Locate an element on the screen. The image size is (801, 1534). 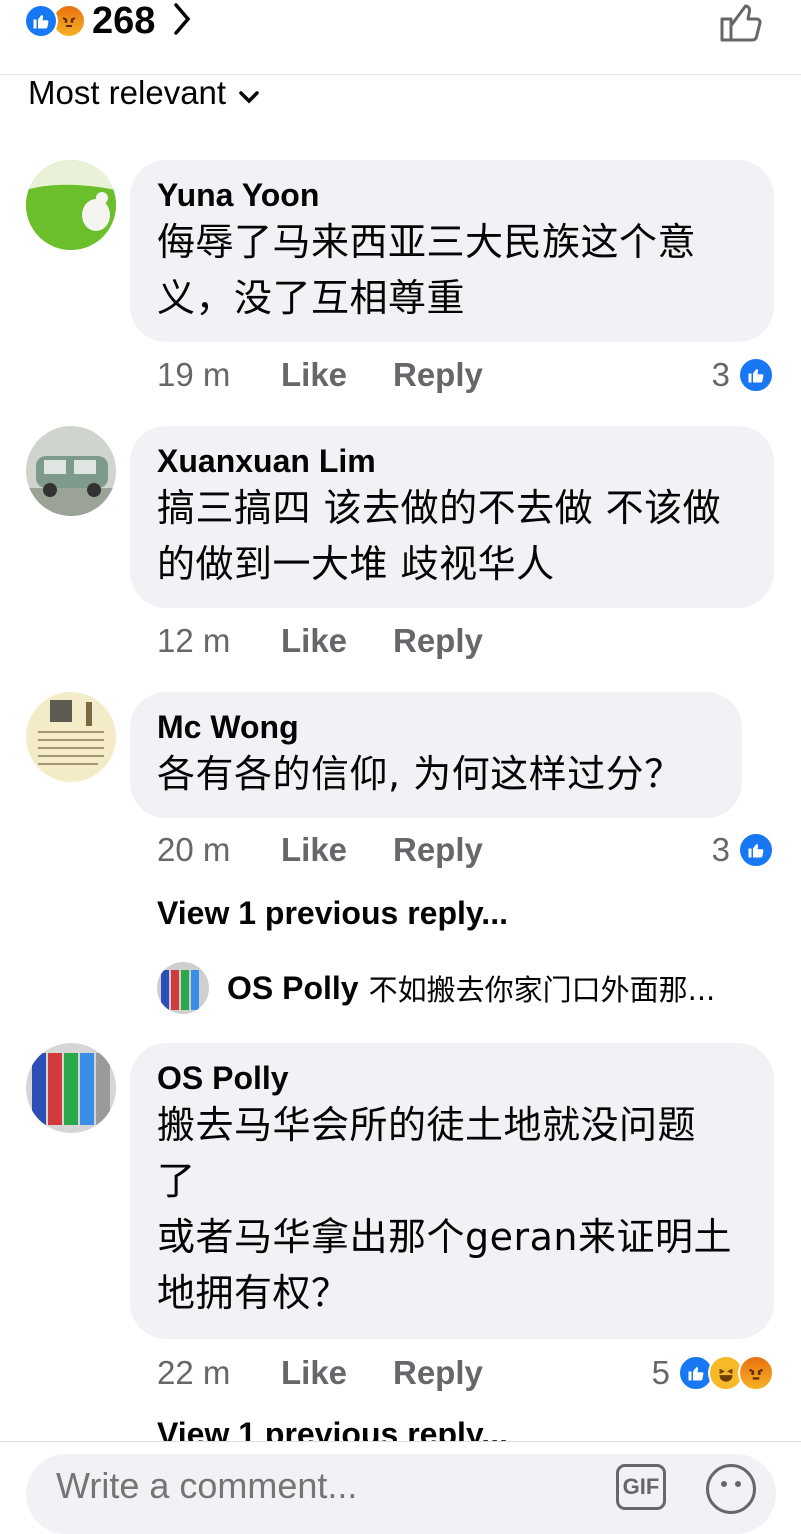
comment-actions: 20 m Like Reply is located at coordinates (320, 850).